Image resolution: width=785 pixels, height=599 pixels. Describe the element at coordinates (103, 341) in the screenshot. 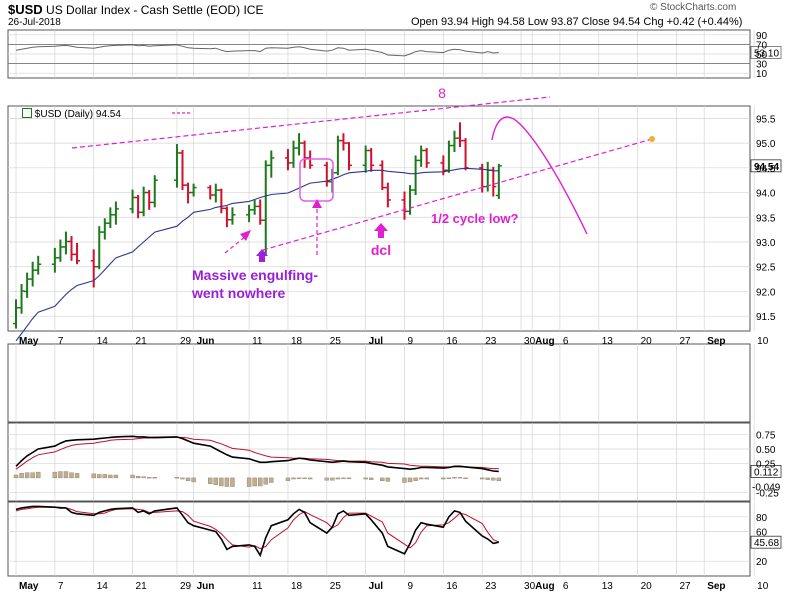

I see `x-tick-price-2: 14` at that location.